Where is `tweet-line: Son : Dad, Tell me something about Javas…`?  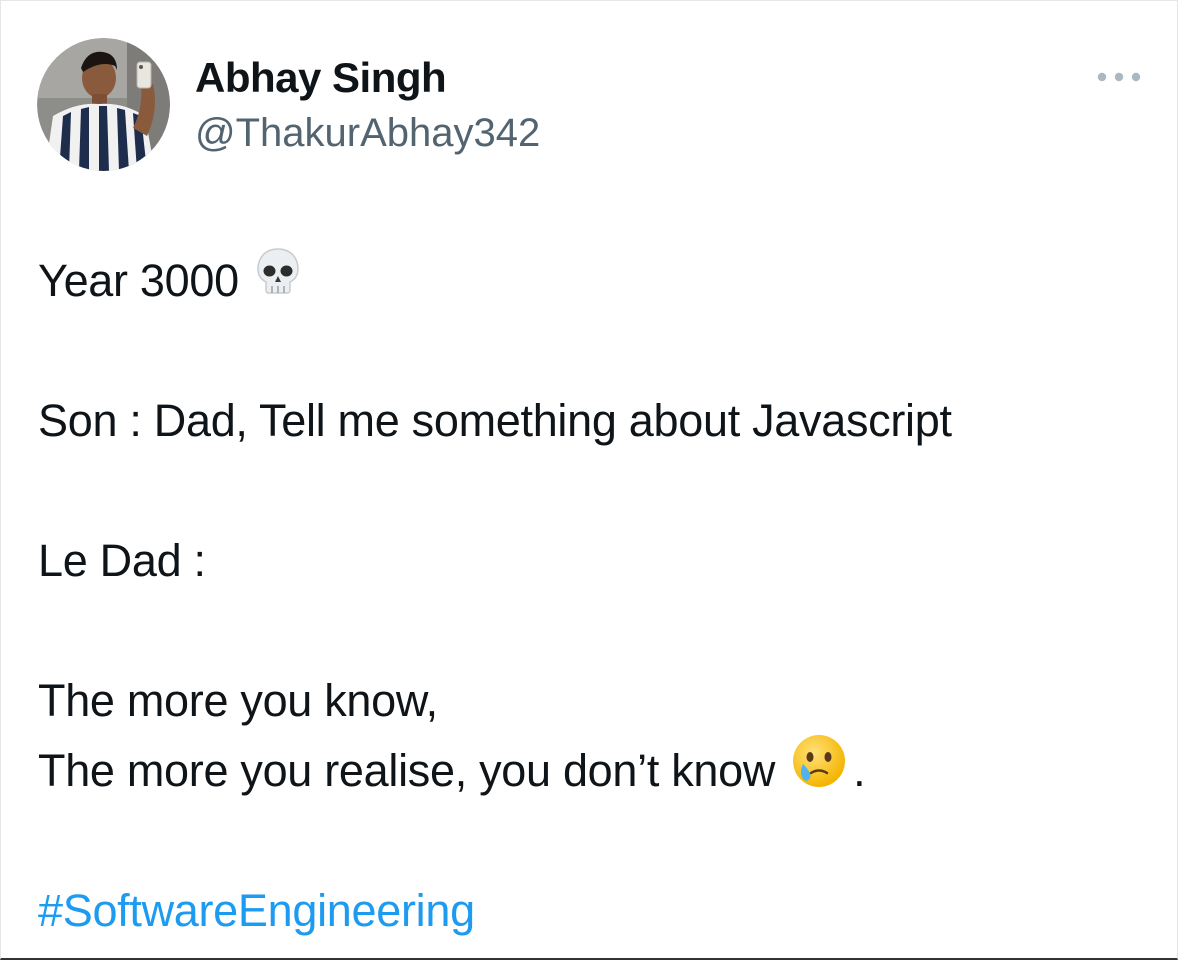 tweet-line: Son : Dad, Tell me something about Javas… is located at coordinates (593, 421).